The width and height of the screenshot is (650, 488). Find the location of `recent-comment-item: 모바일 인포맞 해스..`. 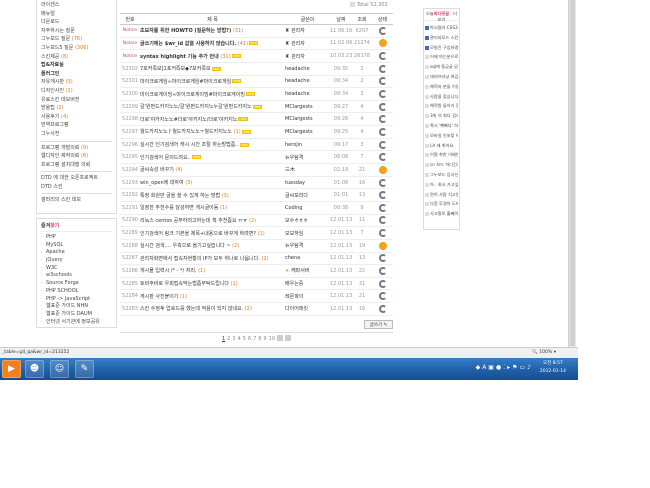

recent-comment-item: 모바일 인포맞 해스.. is located at coordinates (441, 136).